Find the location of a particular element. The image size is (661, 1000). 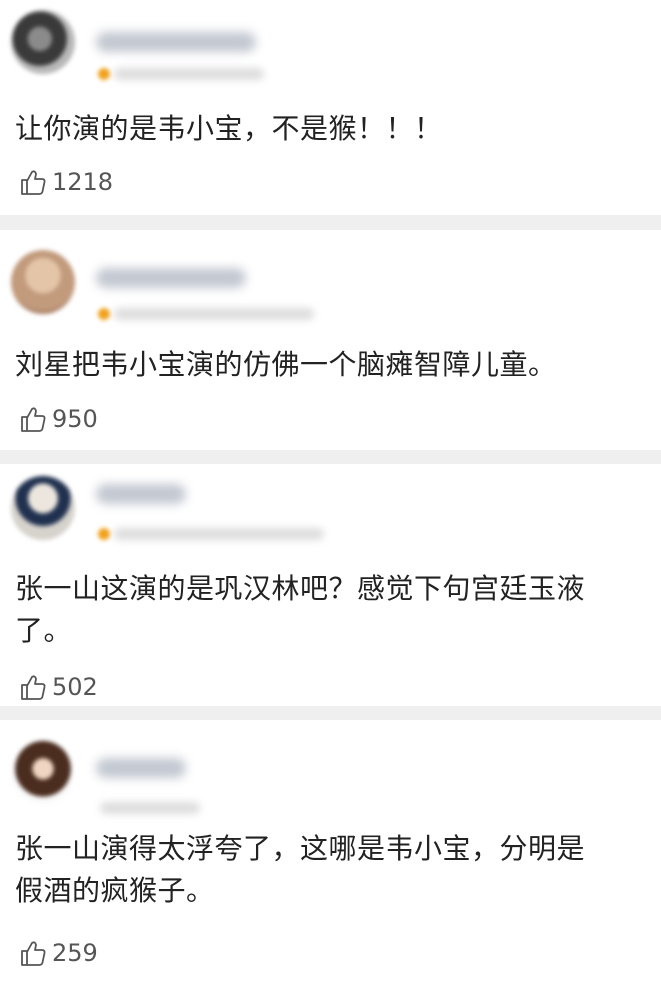

comment-text: 让你演的是韦小宝，不是猴！！！ is located at coordinates (229, 128).